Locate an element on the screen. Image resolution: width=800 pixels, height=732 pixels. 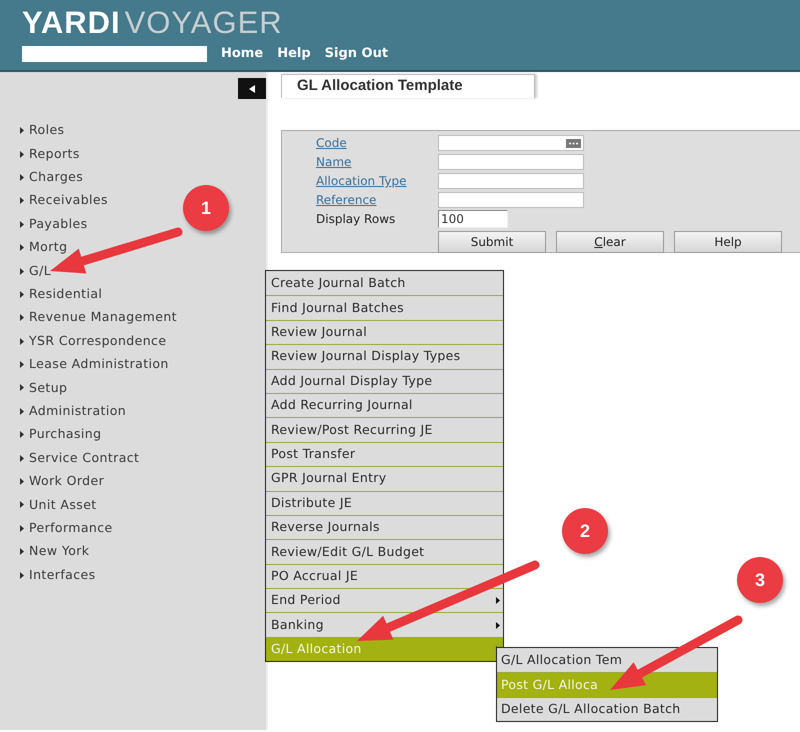
menu-item: Delete G/L Allocation Batch is located at coordinates (607, 709).